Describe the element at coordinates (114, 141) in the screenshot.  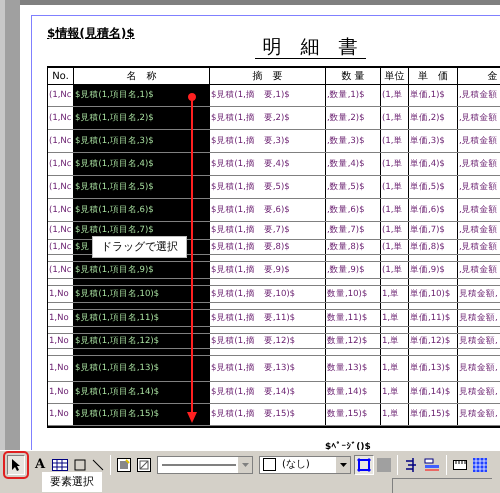
I see `table-cell: $見積(1,項目名,3)$` at that location.